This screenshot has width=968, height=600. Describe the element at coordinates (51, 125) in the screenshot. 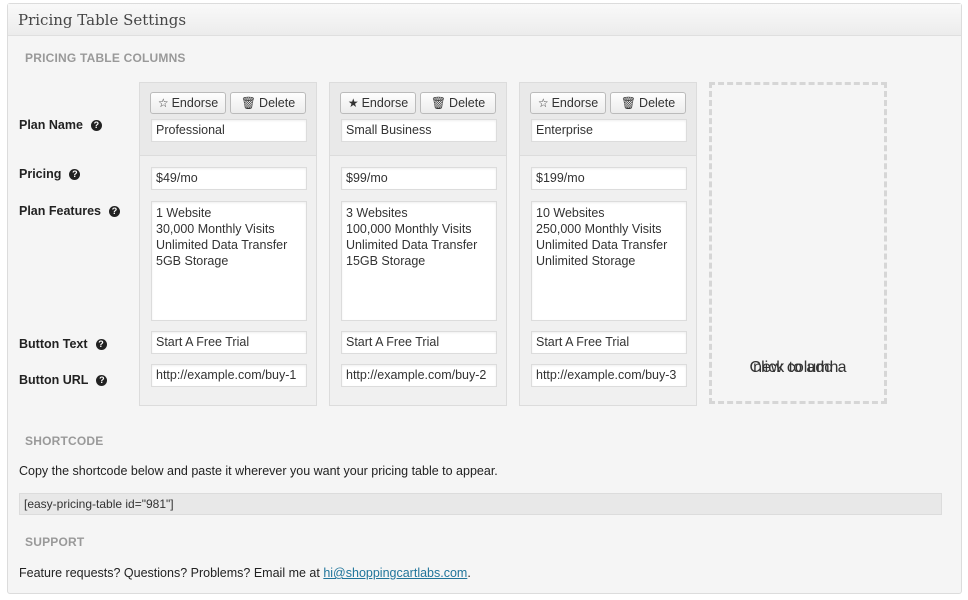

I see `row-label-text: Plan Name` at that location.